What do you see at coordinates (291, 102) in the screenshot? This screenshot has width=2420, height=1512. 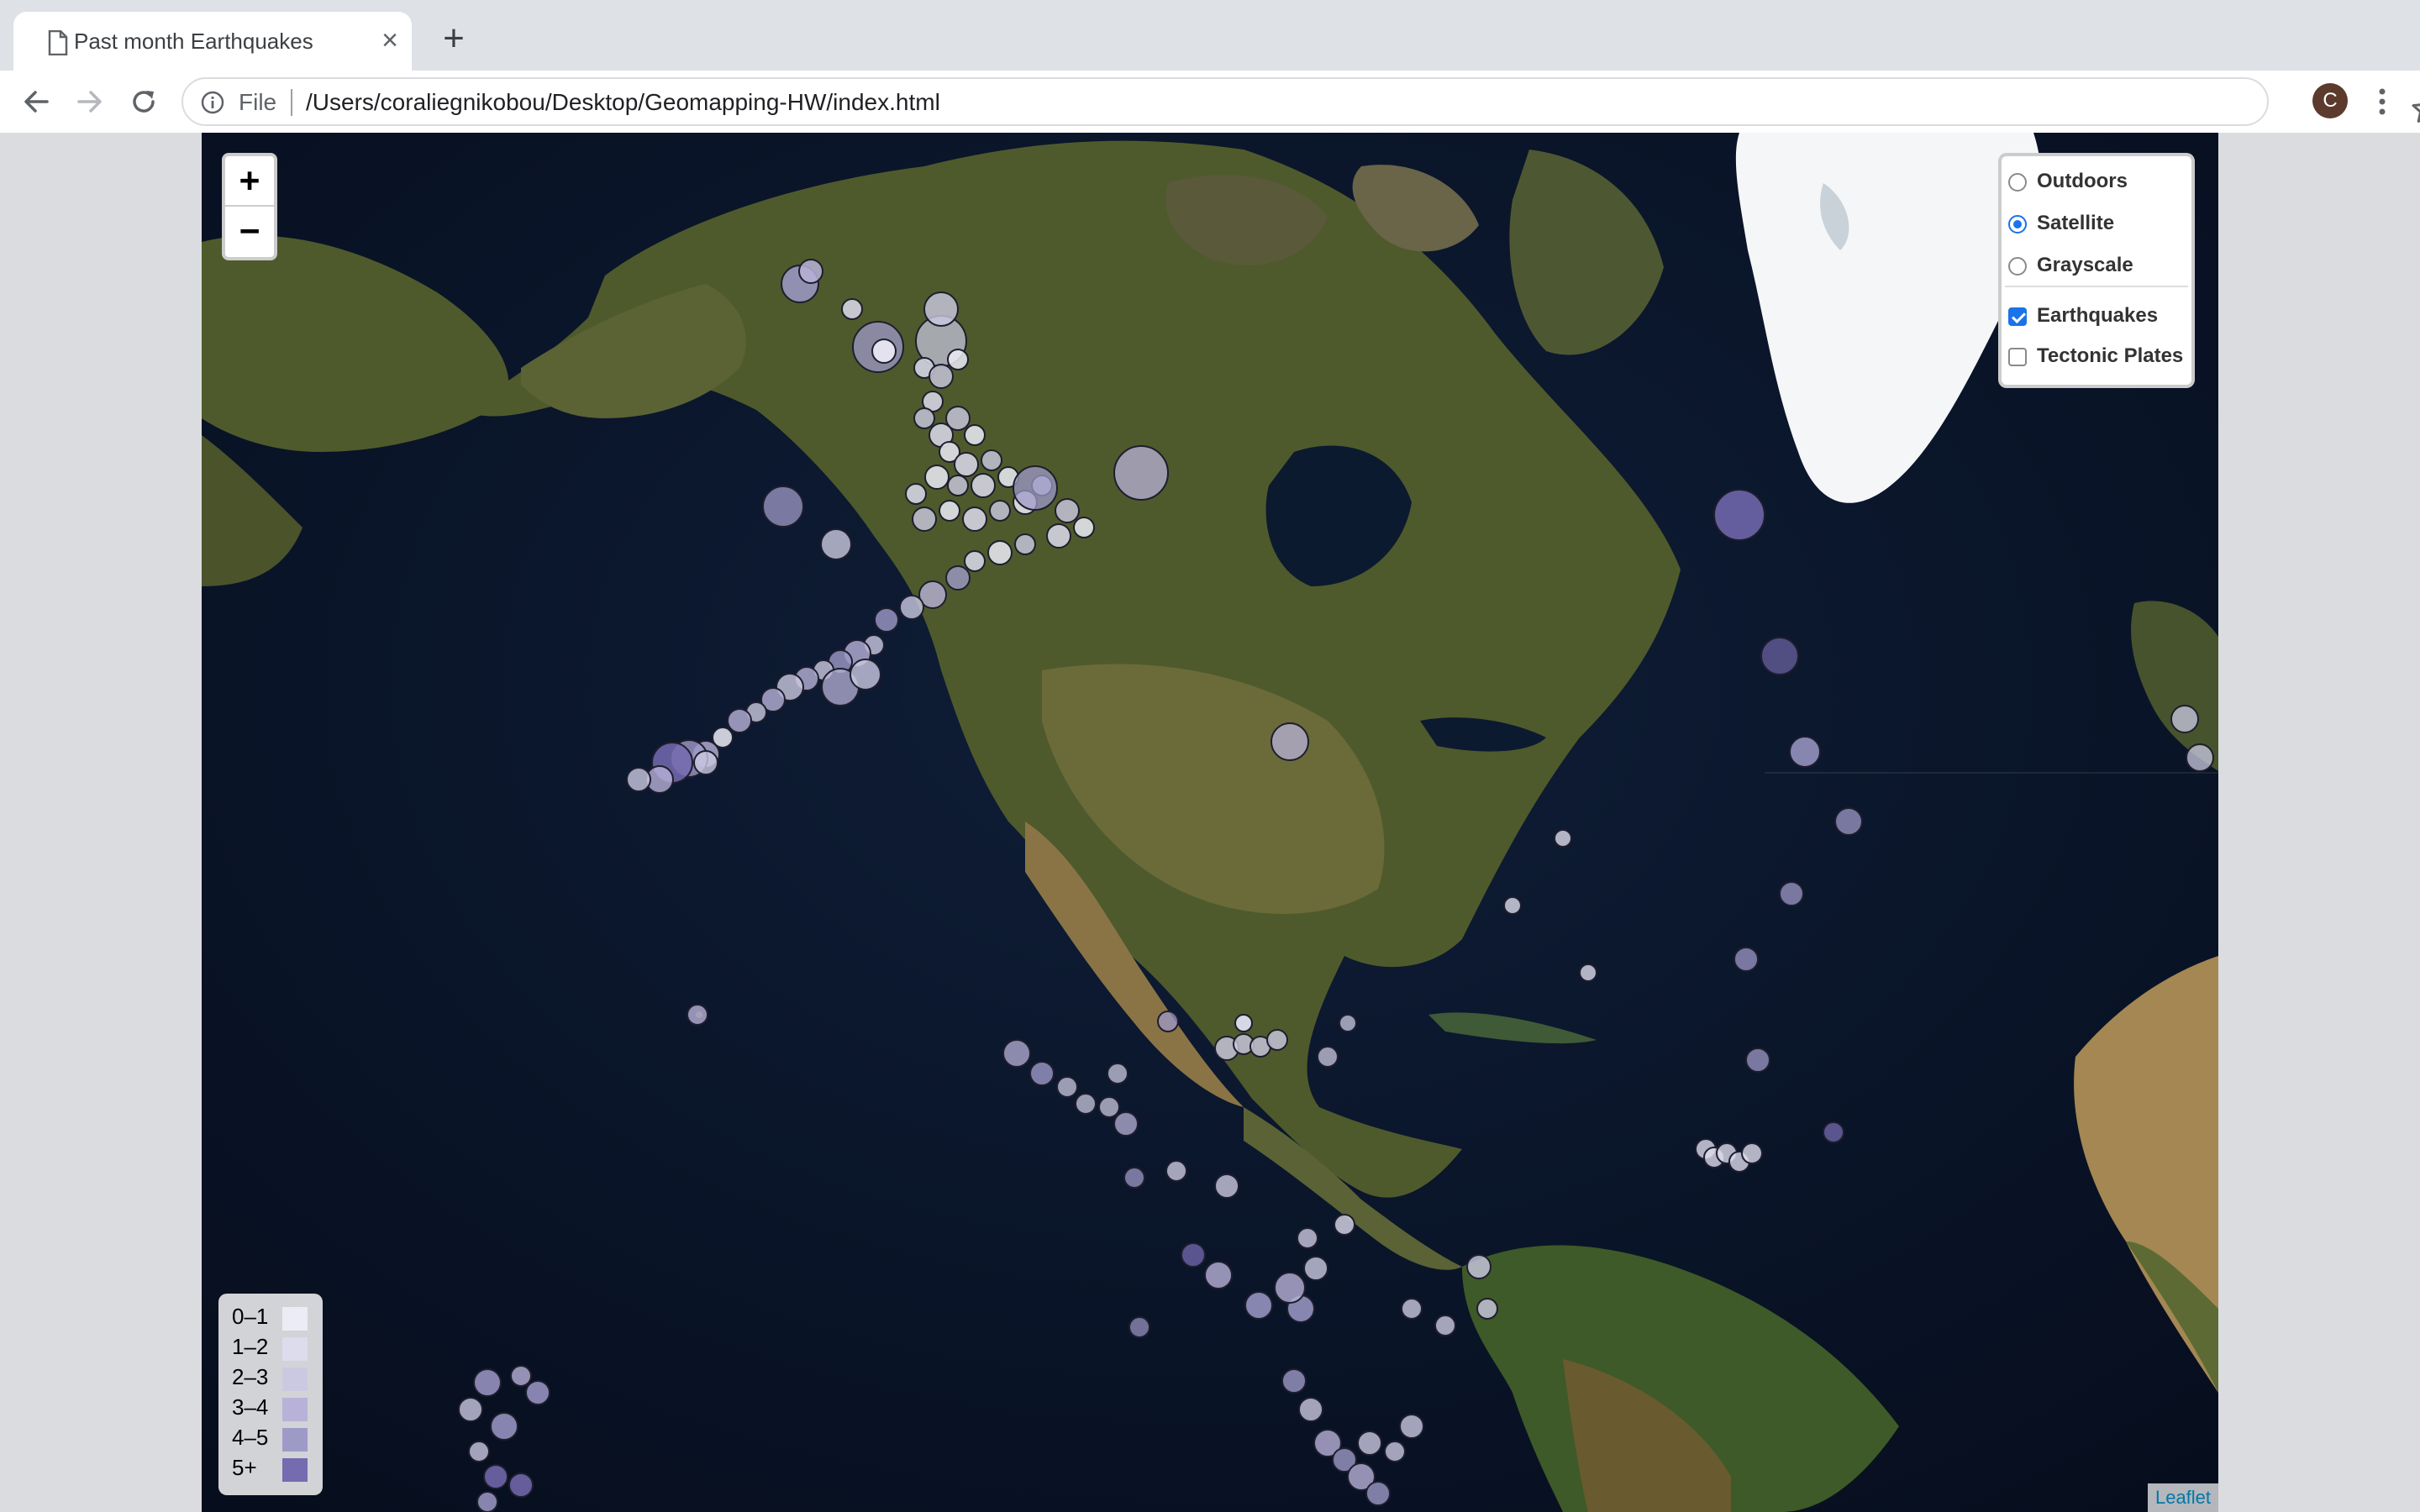 I see `omnibox-divider` at bounding box center [291, 102].